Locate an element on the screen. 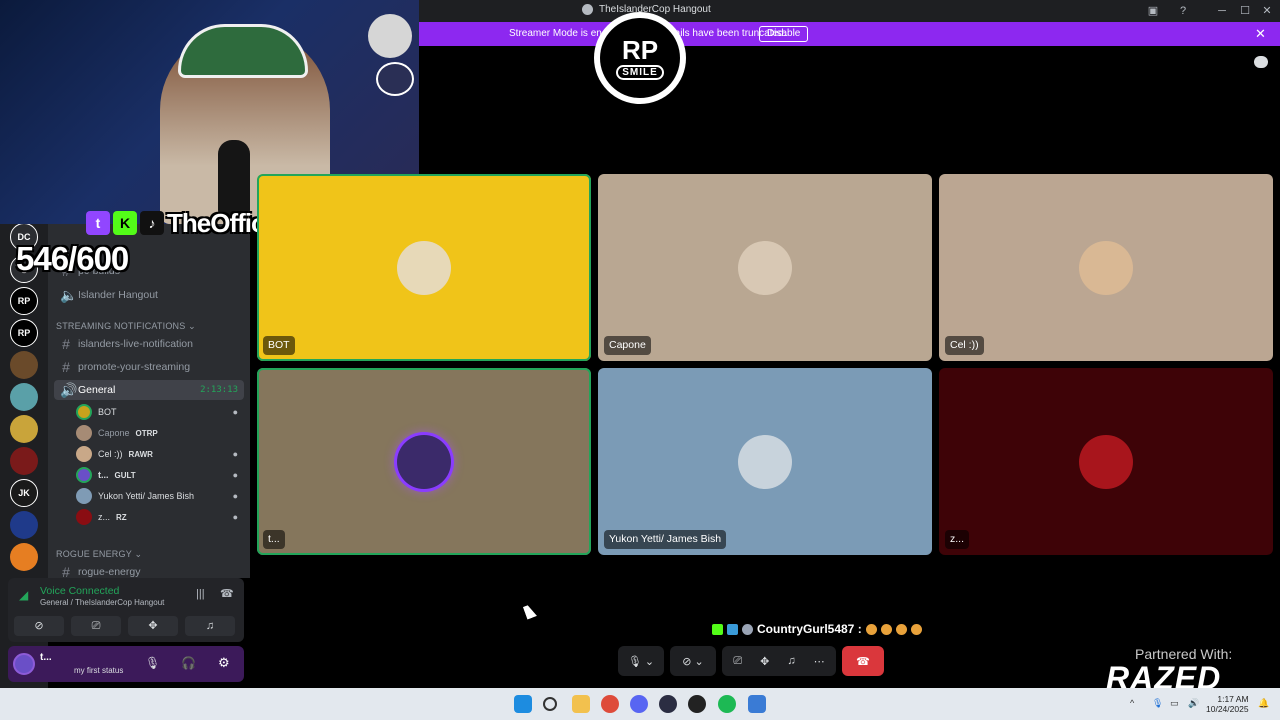  chevron-up-icon: ^ is located at coordinates (1132, 703).